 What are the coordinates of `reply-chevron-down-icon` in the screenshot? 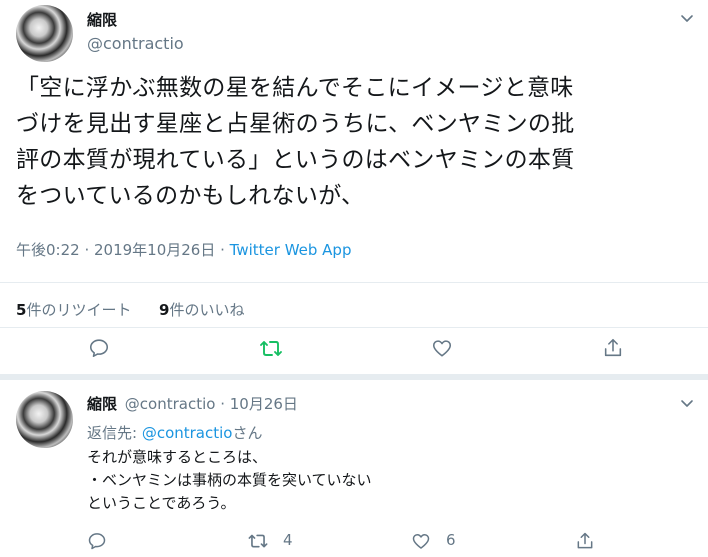 It's located at (687, 403).